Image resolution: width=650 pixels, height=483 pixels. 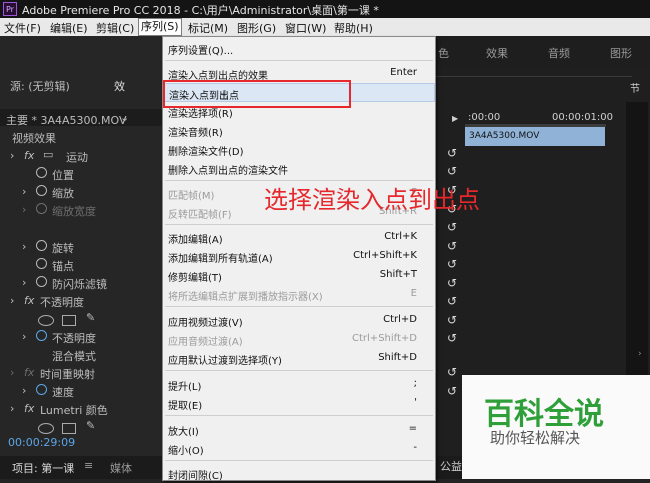 I want to click on property-position: 位置, so click(x=63, y=175).